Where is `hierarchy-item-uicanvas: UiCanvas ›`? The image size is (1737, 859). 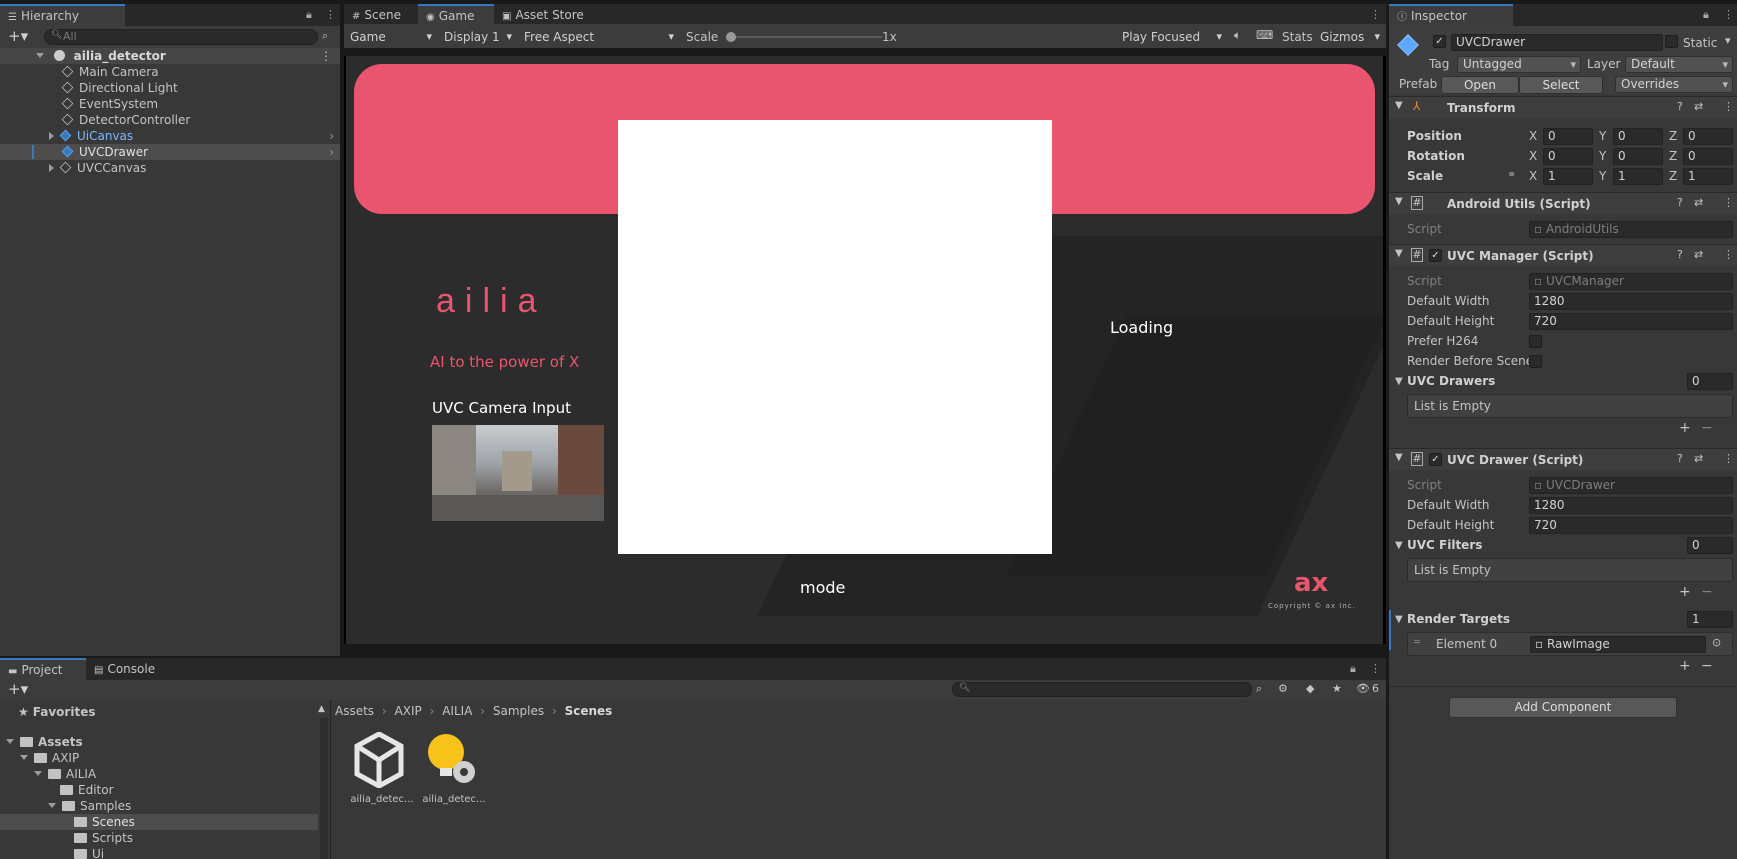
hierarchy-item-uicanvas: UiCanvas › is located at coordinates (170, 136).